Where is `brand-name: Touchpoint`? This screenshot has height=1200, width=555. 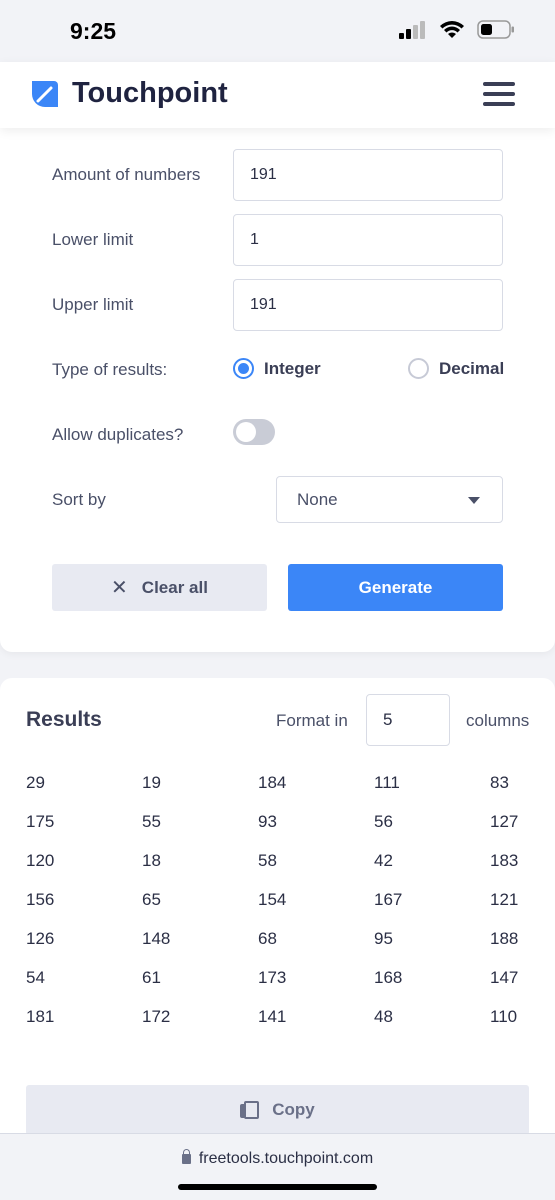 brand-name: Touchpoint is located at coordinates (150, 93).